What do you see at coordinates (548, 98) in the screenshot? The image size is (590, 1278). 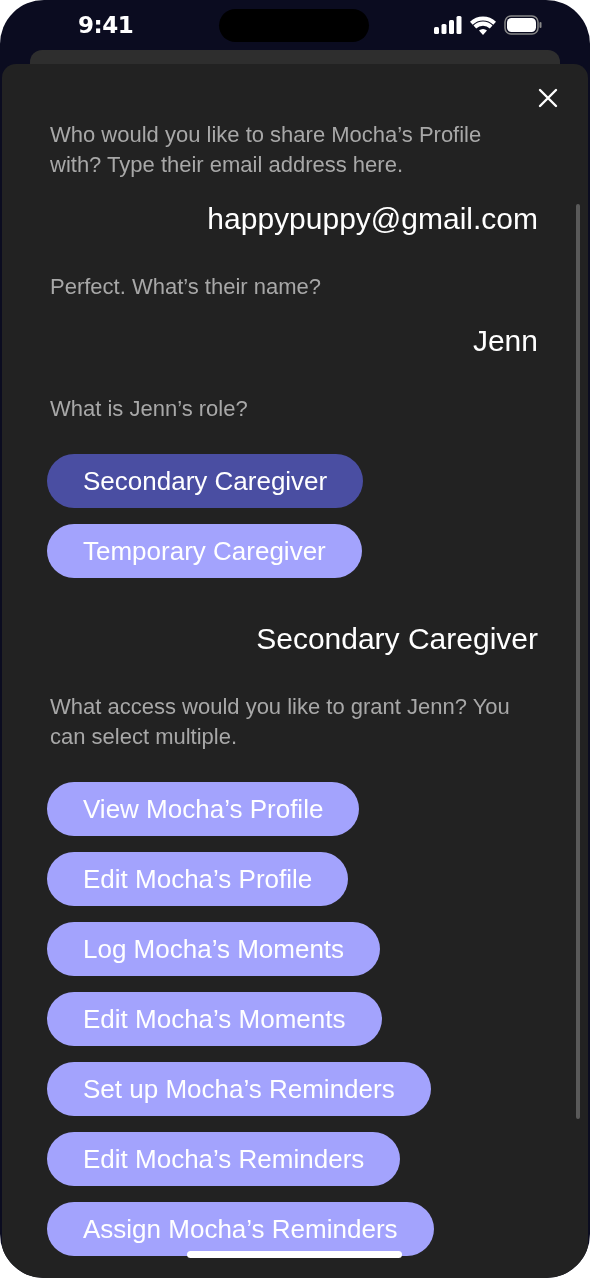 I see `close-button` at bounding box center [548, 98].